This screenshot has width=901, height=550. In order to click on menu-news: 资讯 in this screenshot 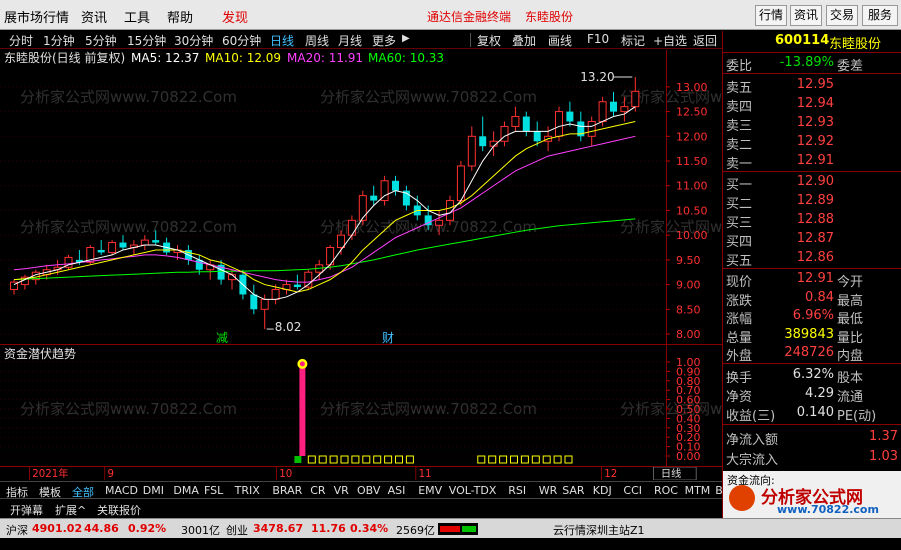, I will do `click(94, 16)`.